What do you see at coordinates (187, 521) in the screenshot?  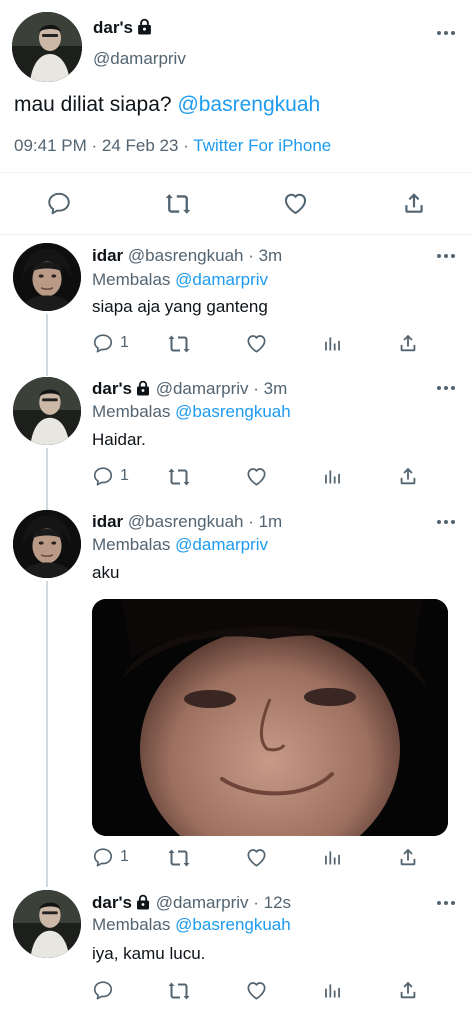 I see `reply-header: idar @basrengkuah · 1m` at bounding box center [187, 521].